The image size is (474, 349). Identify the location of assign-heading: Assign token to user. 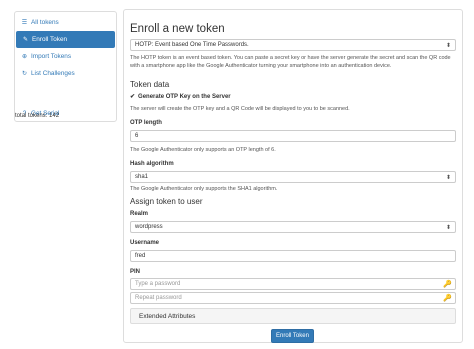
(166, 201).